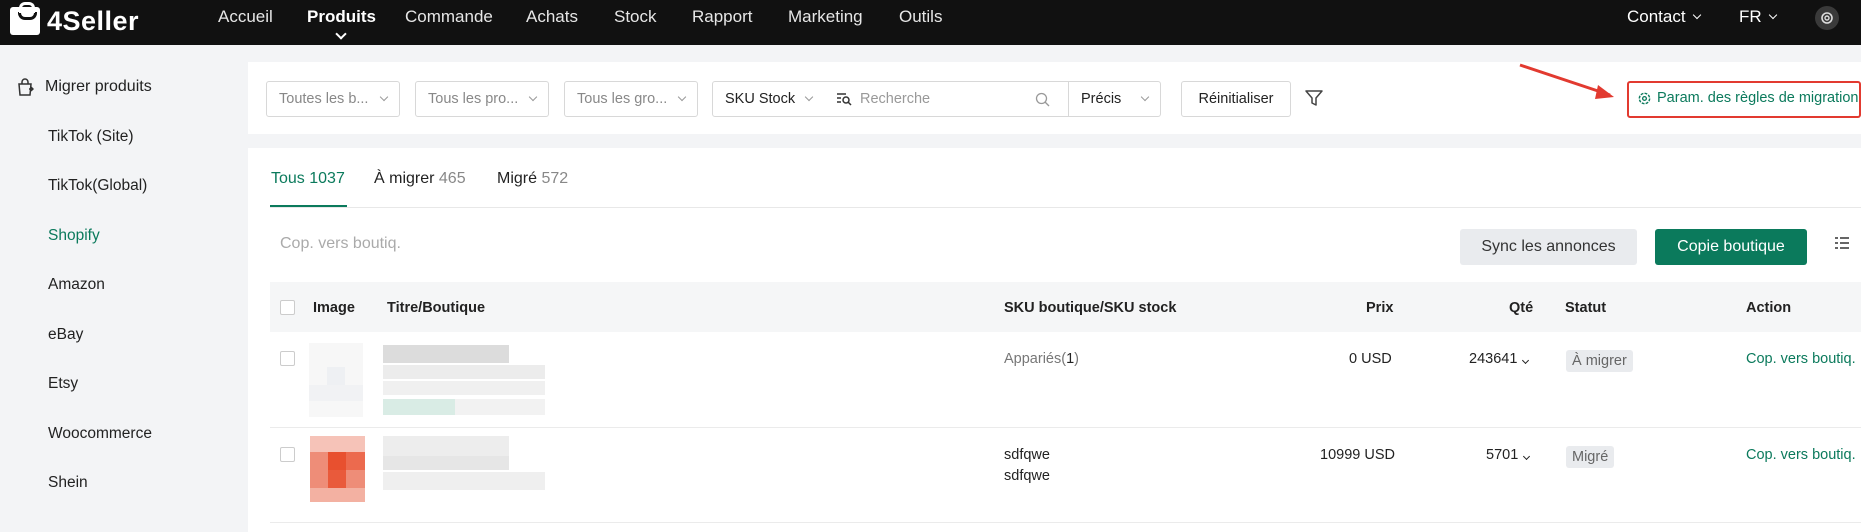 This screenshot has width=1861, height=532. Describe the element at coordinates (308, 179) in the screenshot. I see `tab-tous: Tous 1037` at that location.